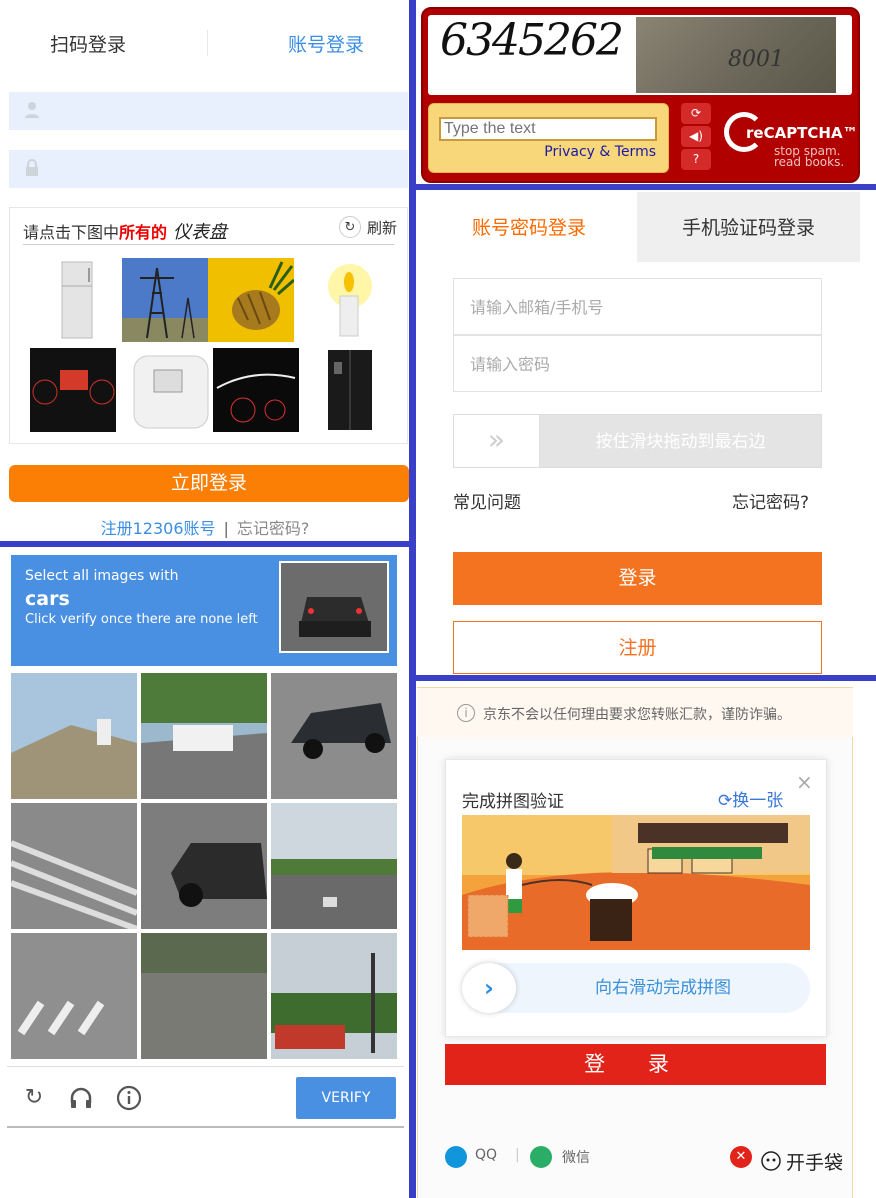 This screenshot has height=1198, width=876. Describe the element at coordinates (381, 227) in the screenshot. I see `refresh-label: 刷新` at that location.